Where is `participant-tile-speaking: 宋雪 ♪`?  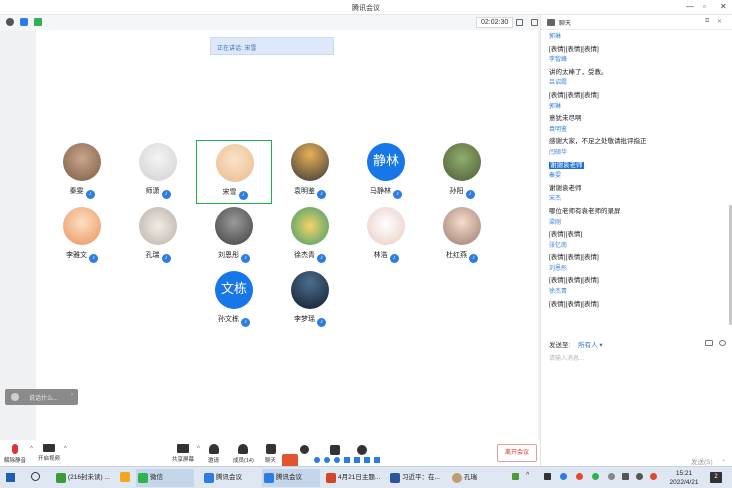
participant-tile-speaking: 宋雪 ♪ is located at coordinates (234, 172).